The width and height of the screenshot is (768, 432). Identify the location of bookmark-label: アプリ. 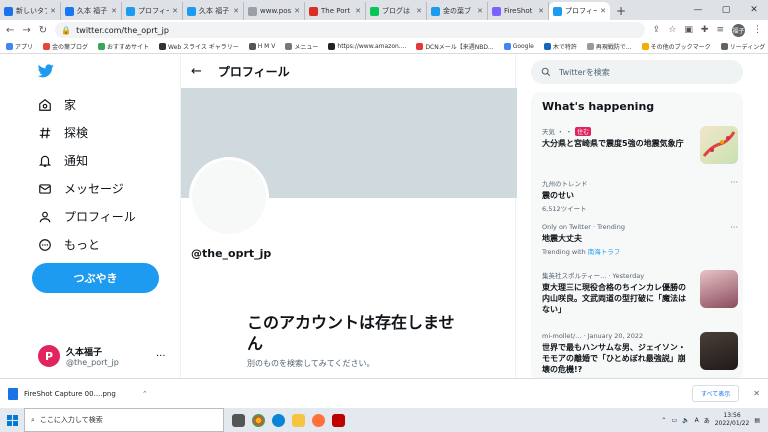
(24, 47).